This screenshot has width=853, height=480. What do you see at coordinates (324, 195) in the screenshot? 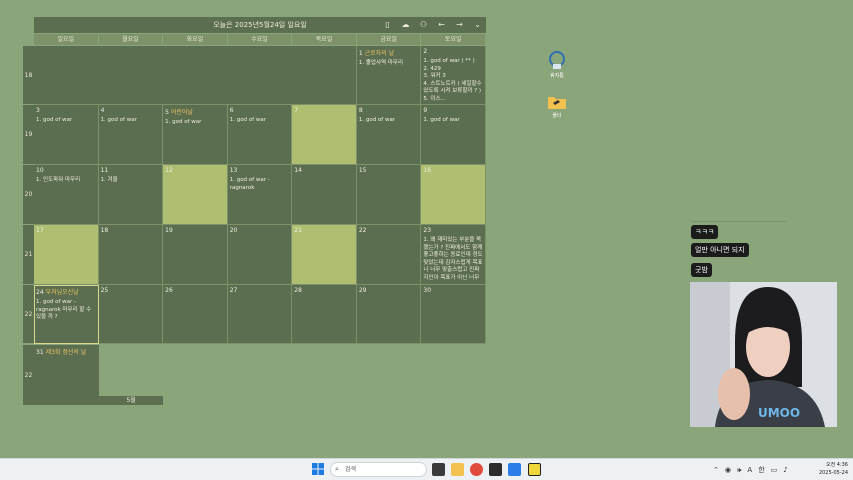
I see `calendar-day-cell: 14` at bounding box center [324, 195].